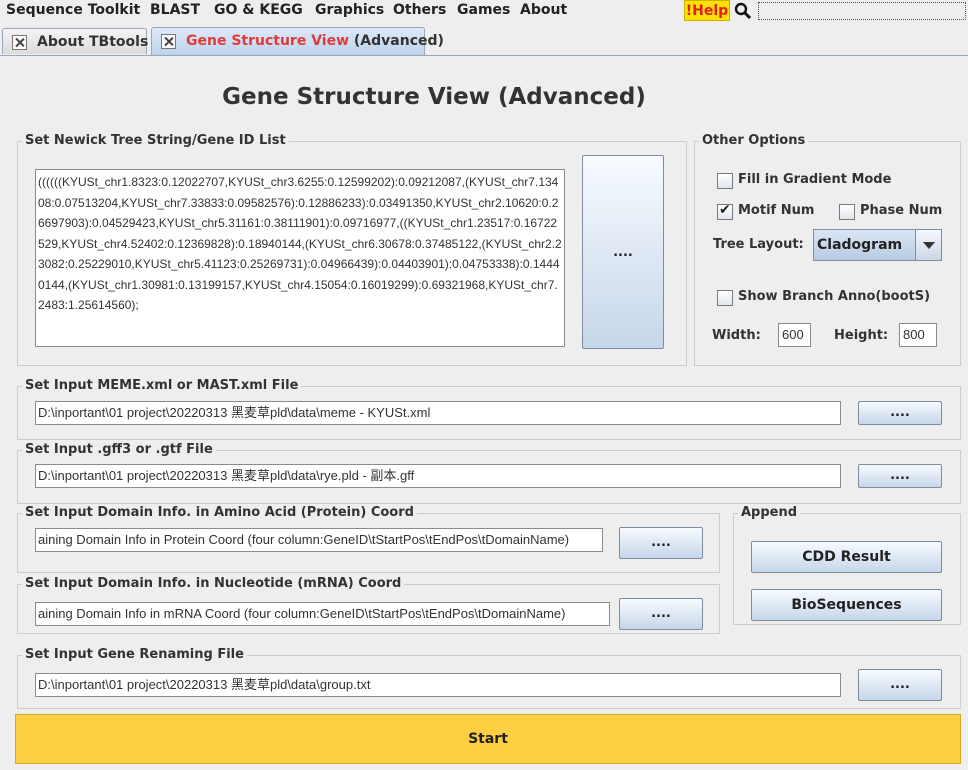 This screenshot has width=968, height=770. What do you see at coordinates (846, 557) in the screenshot?
I see `cdd-result-button: CDD Result` at bounding box center [846, 557].